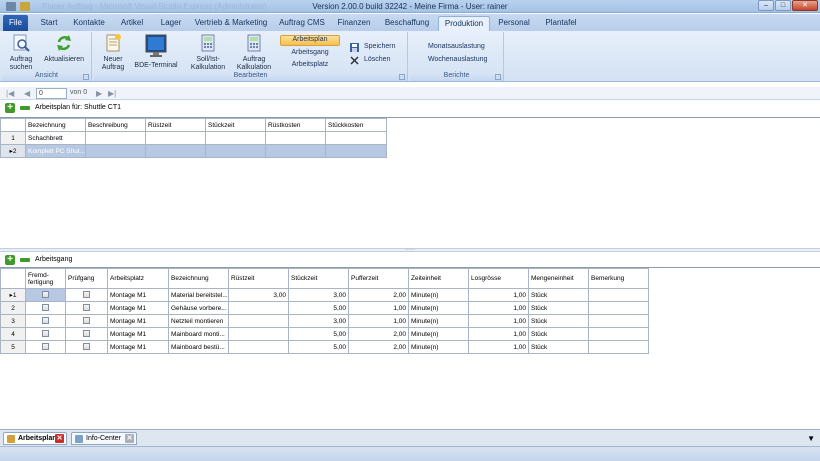 This screenshot has width=820, height=461. What do you see at coordinates (457, 60) in the screenshot?
I see `wochenauslastung-button: Wochenauslastung` at bounding box center [457, 60].